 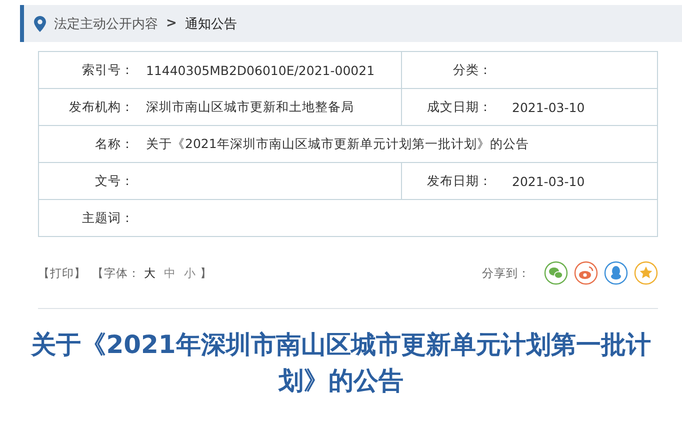 I want to click on font-size-link: 中, so click(x=170, y=273).